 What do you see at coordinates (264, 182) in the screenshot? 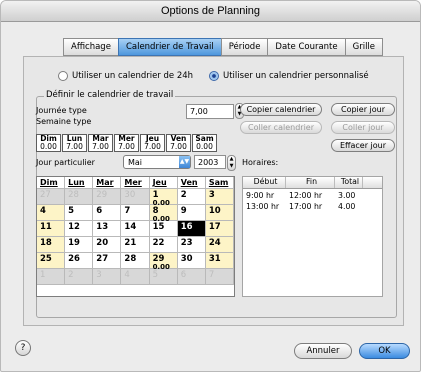
I see `horaires-col-debut: Début` at bounding box center [264, 182].